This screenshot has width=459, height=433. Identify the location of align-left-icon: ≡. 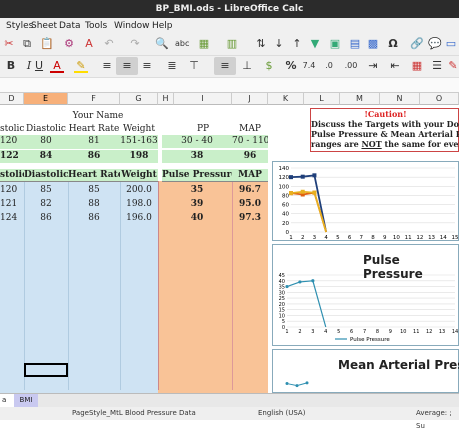
(107, 66).